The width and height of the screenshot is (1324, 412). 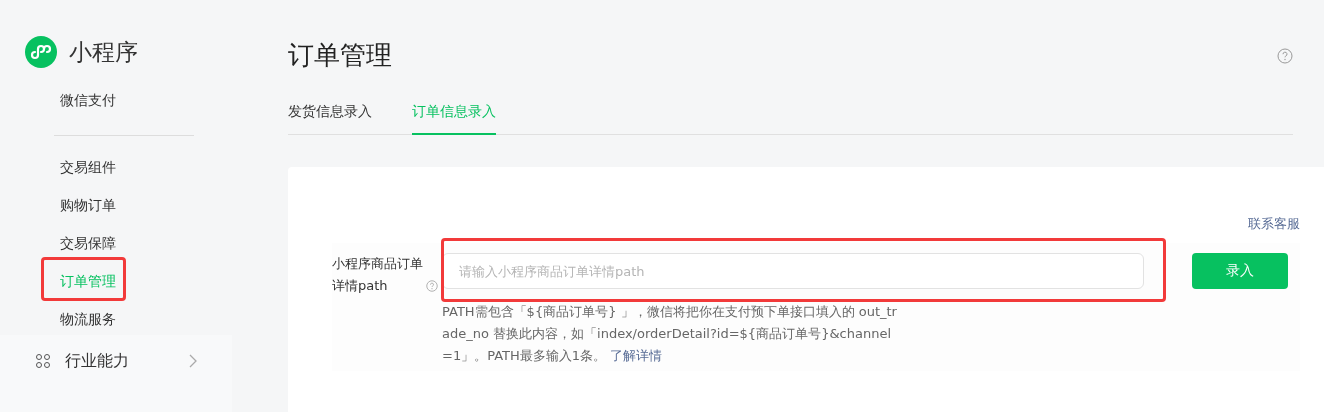 What do you see at coordinates (670, 334) in the screenshot?
I see `field-hint: PATH需包含「${商品订单号} 」，微信将把你在支付预下单接口填入的 out_trade_no 替换此内容，如「index/orderDetail?id=${商品订单号}&channel=1」。PATH最多输入1条。 了解详情` at bounding box center [670, 334].